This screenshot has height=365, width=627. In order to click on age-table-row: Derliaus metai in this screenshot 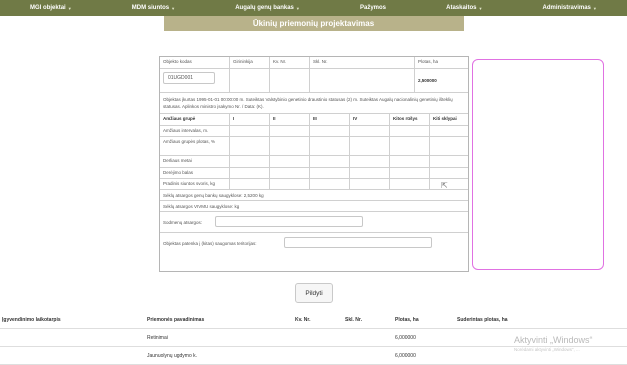, I will do `click(314, 162)`.